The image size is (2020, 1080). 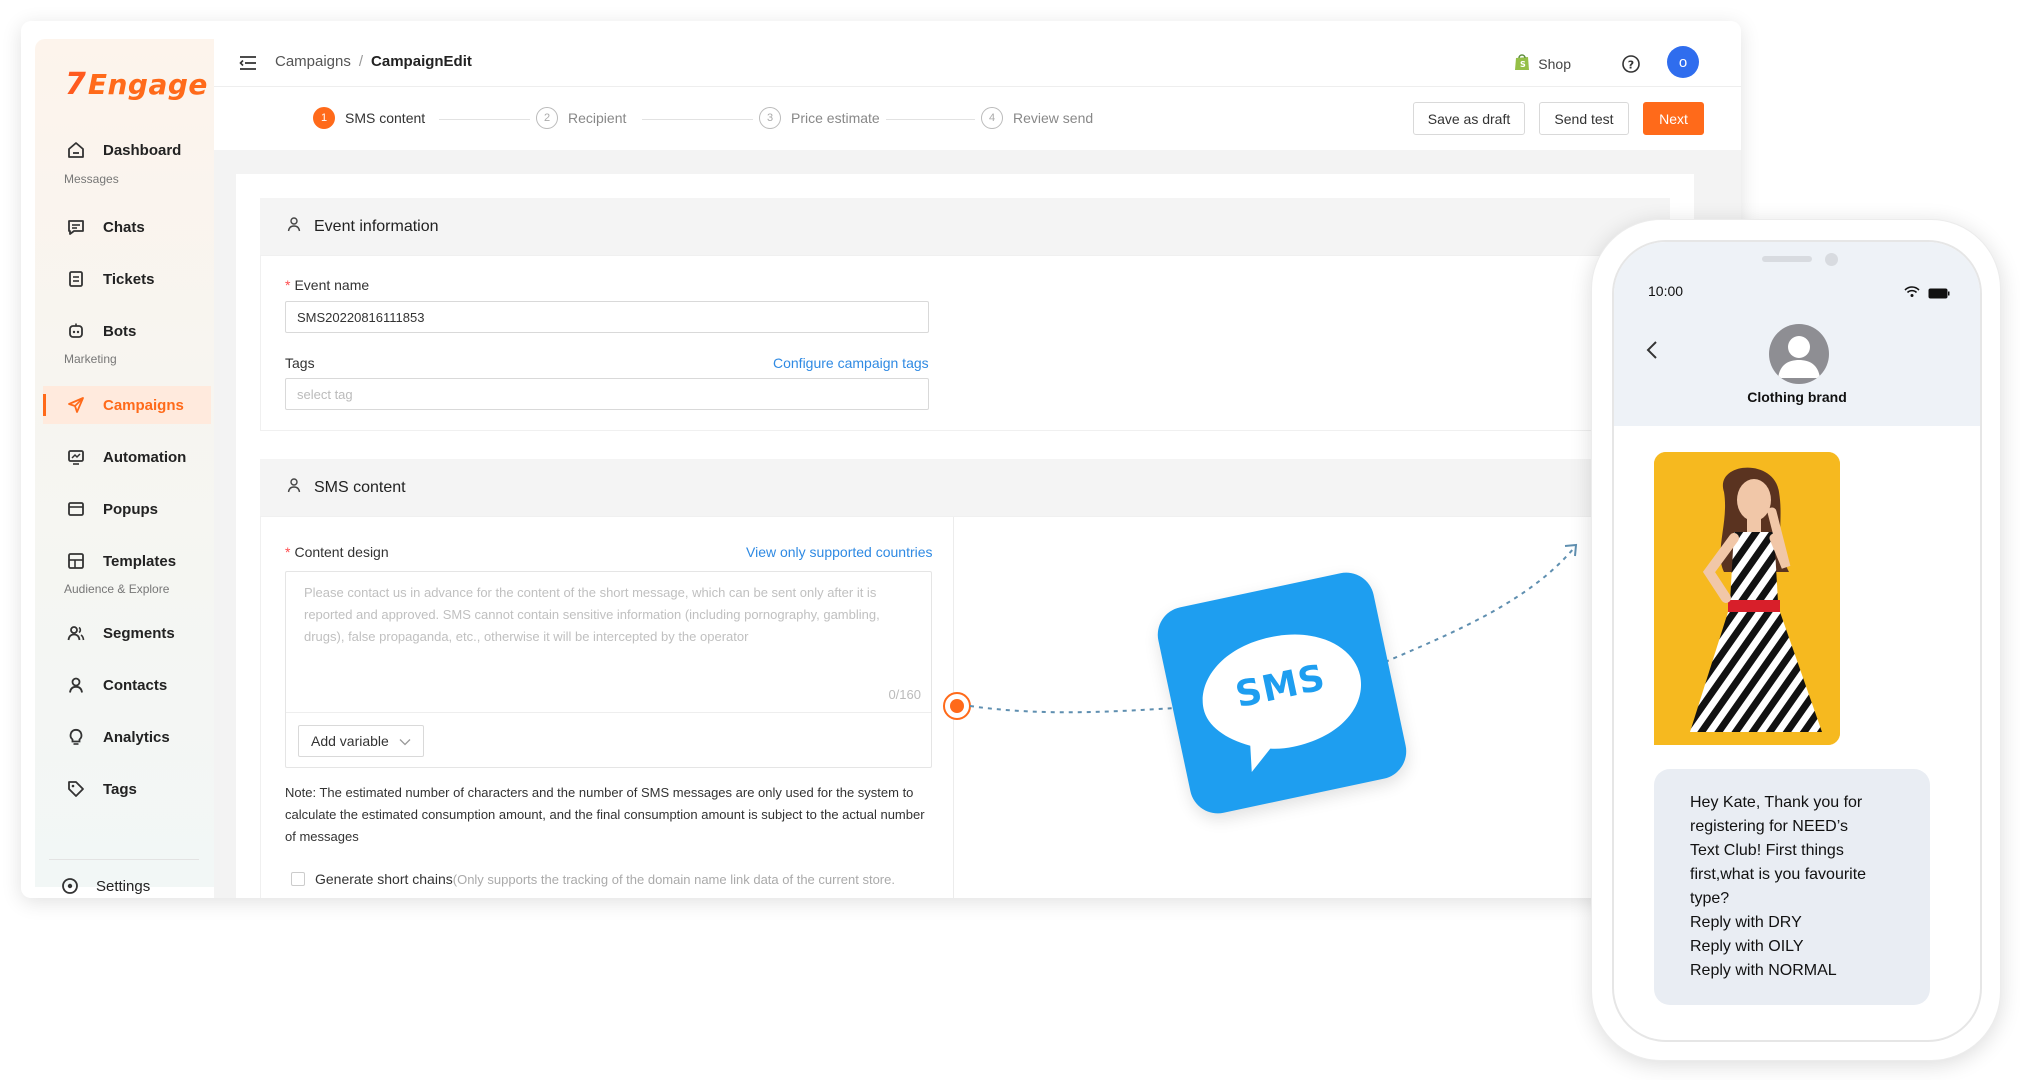 I want to click on sidebar-section-messages: Messages, so click(x=91, y=179).